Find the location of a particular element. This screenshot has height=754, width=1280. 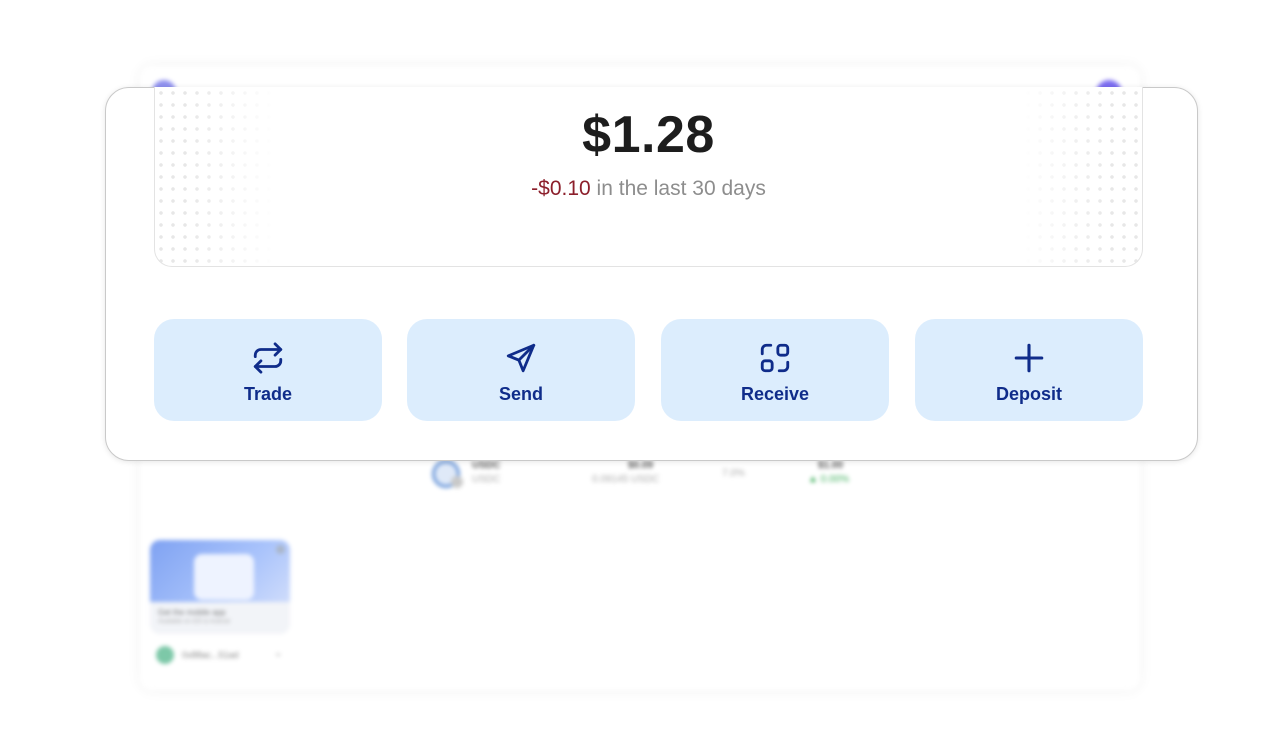

asset-allocation: 7.0% is located at coordinates (733, 473).